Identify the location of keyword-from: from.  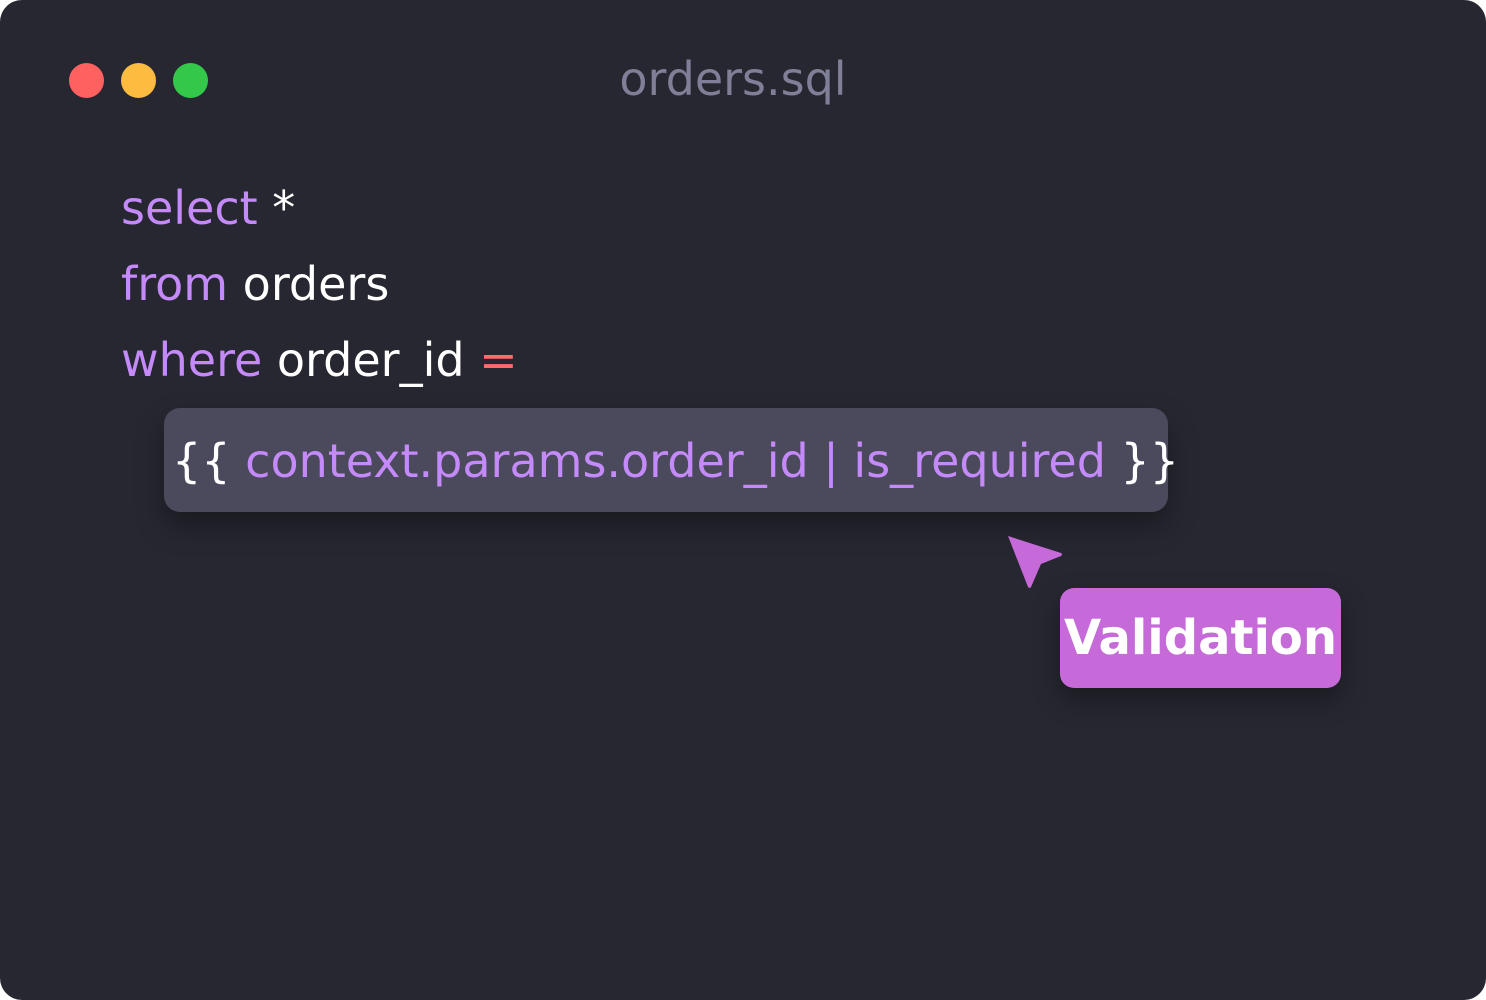
(175, 284).